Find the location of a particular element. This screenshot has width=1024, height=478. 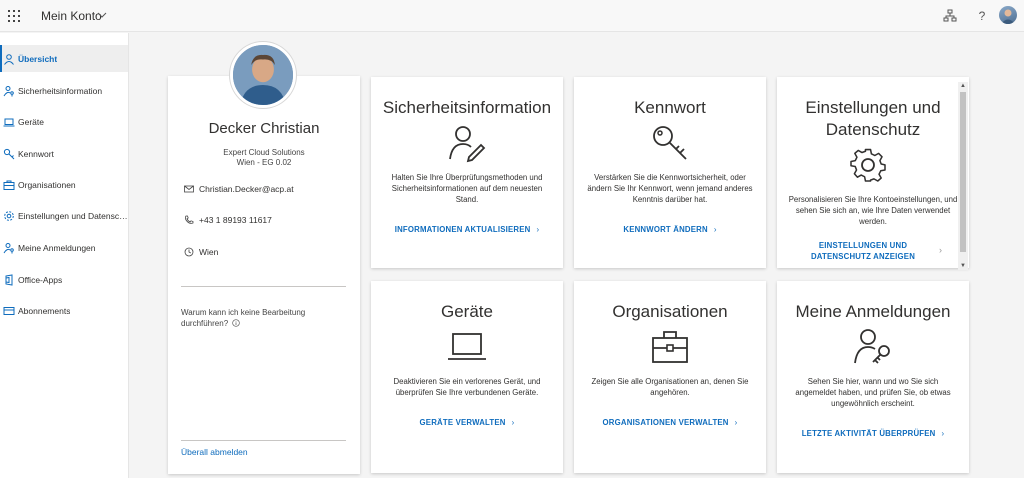

sidebar-item-label: Sicherheitsinformation is located at coordinates (60, 90).